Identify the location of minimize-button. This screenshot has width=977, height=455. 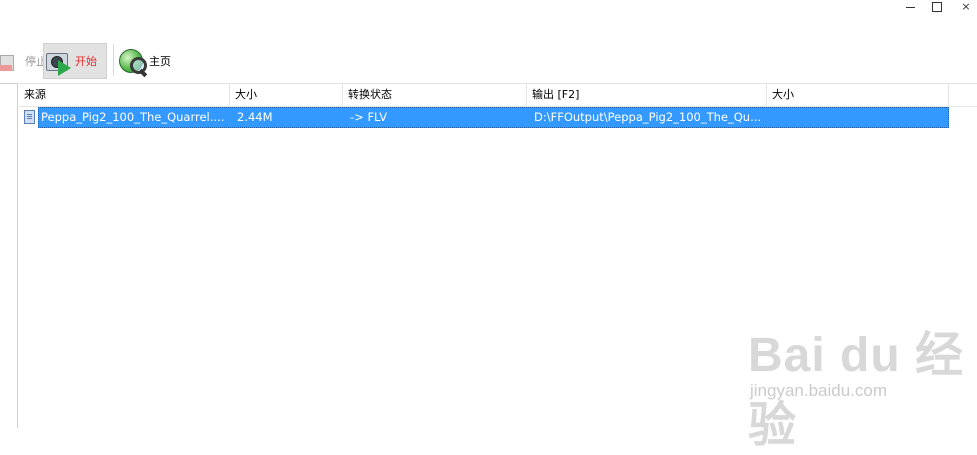
(910, 7).